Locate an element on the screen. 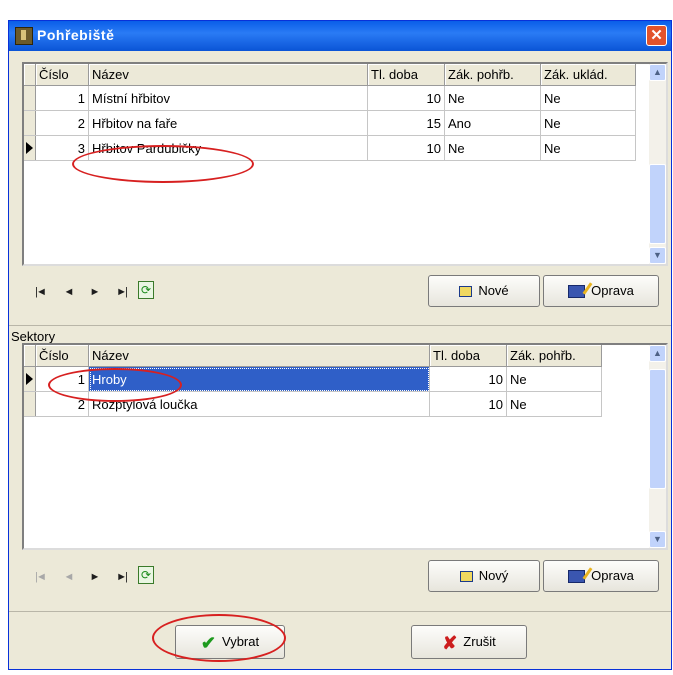  table-row: 1 Místní hřbitov 10 Ne Ne is located at coordinates (330, 98).